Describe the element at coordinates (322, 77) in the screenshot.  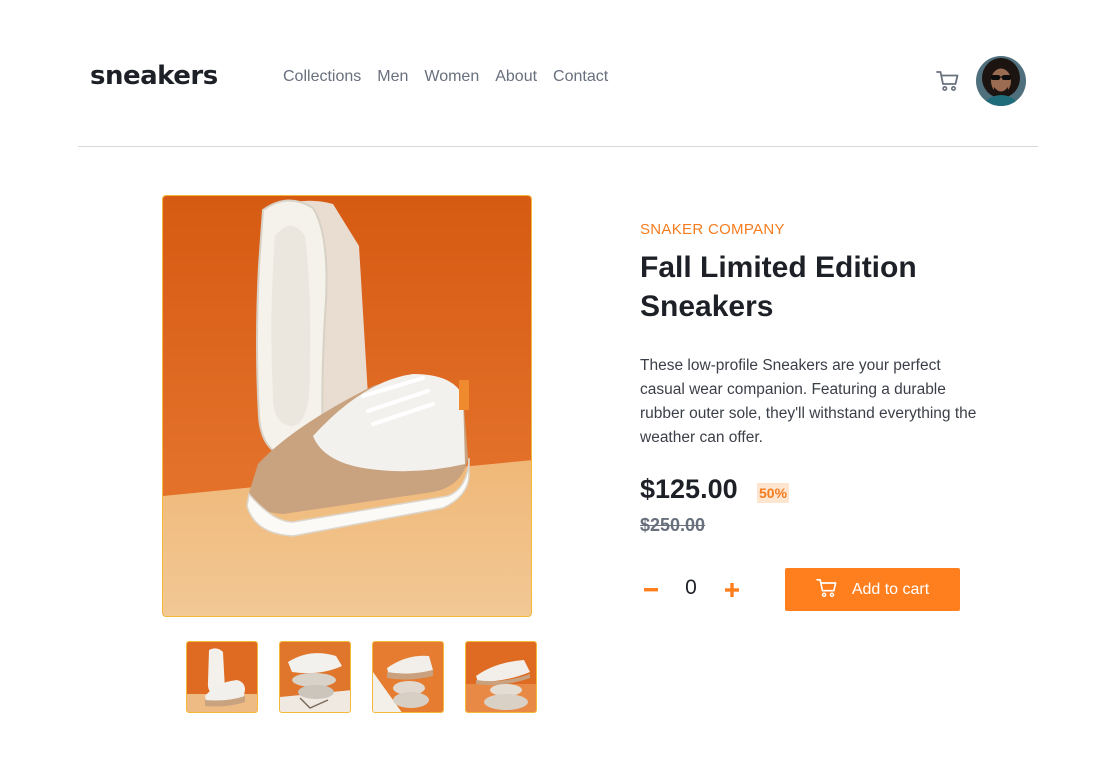
I see `nav-collections: Collections` at that location.